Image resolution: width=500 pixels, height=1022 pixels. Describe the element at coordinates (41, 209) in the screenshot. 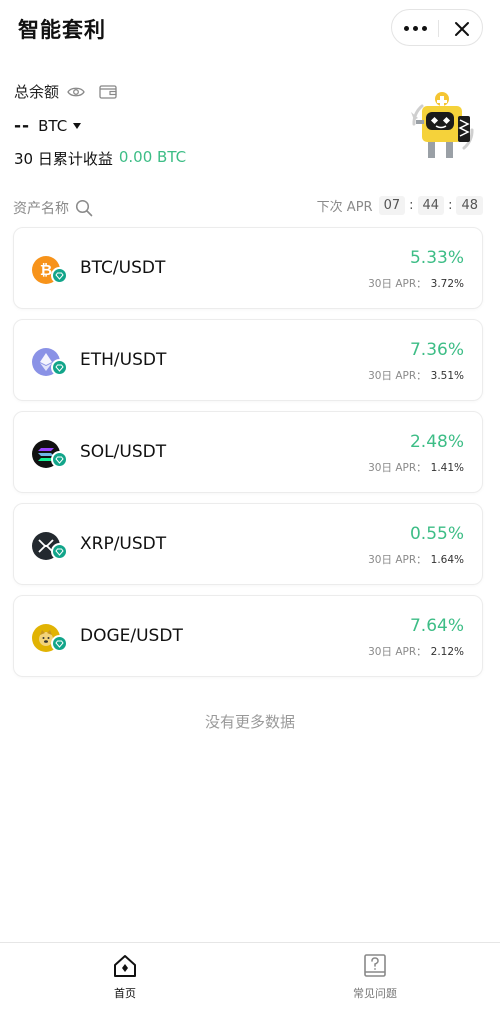

I see `asset-name-label: 资产名称` at that location.